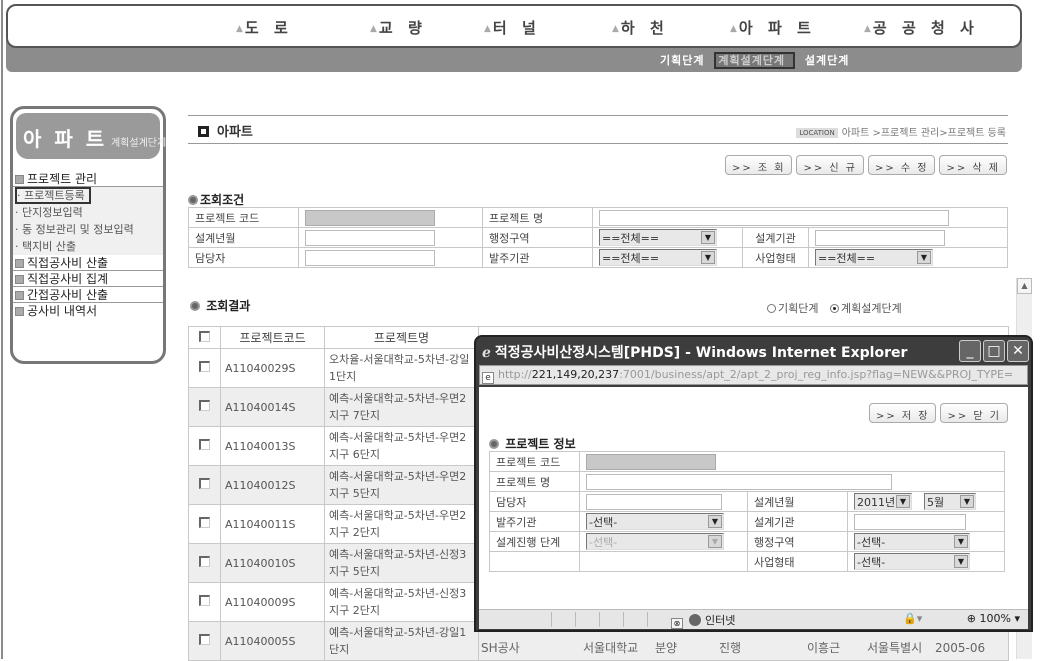 Image resolution: width=1061 pixels, height=661 pixels. What do you see at coordinates (88, 195) in the screenshot?
I see `sidebar-item-project-register: · 프로젝트등록` at bounding box center [88, 195].